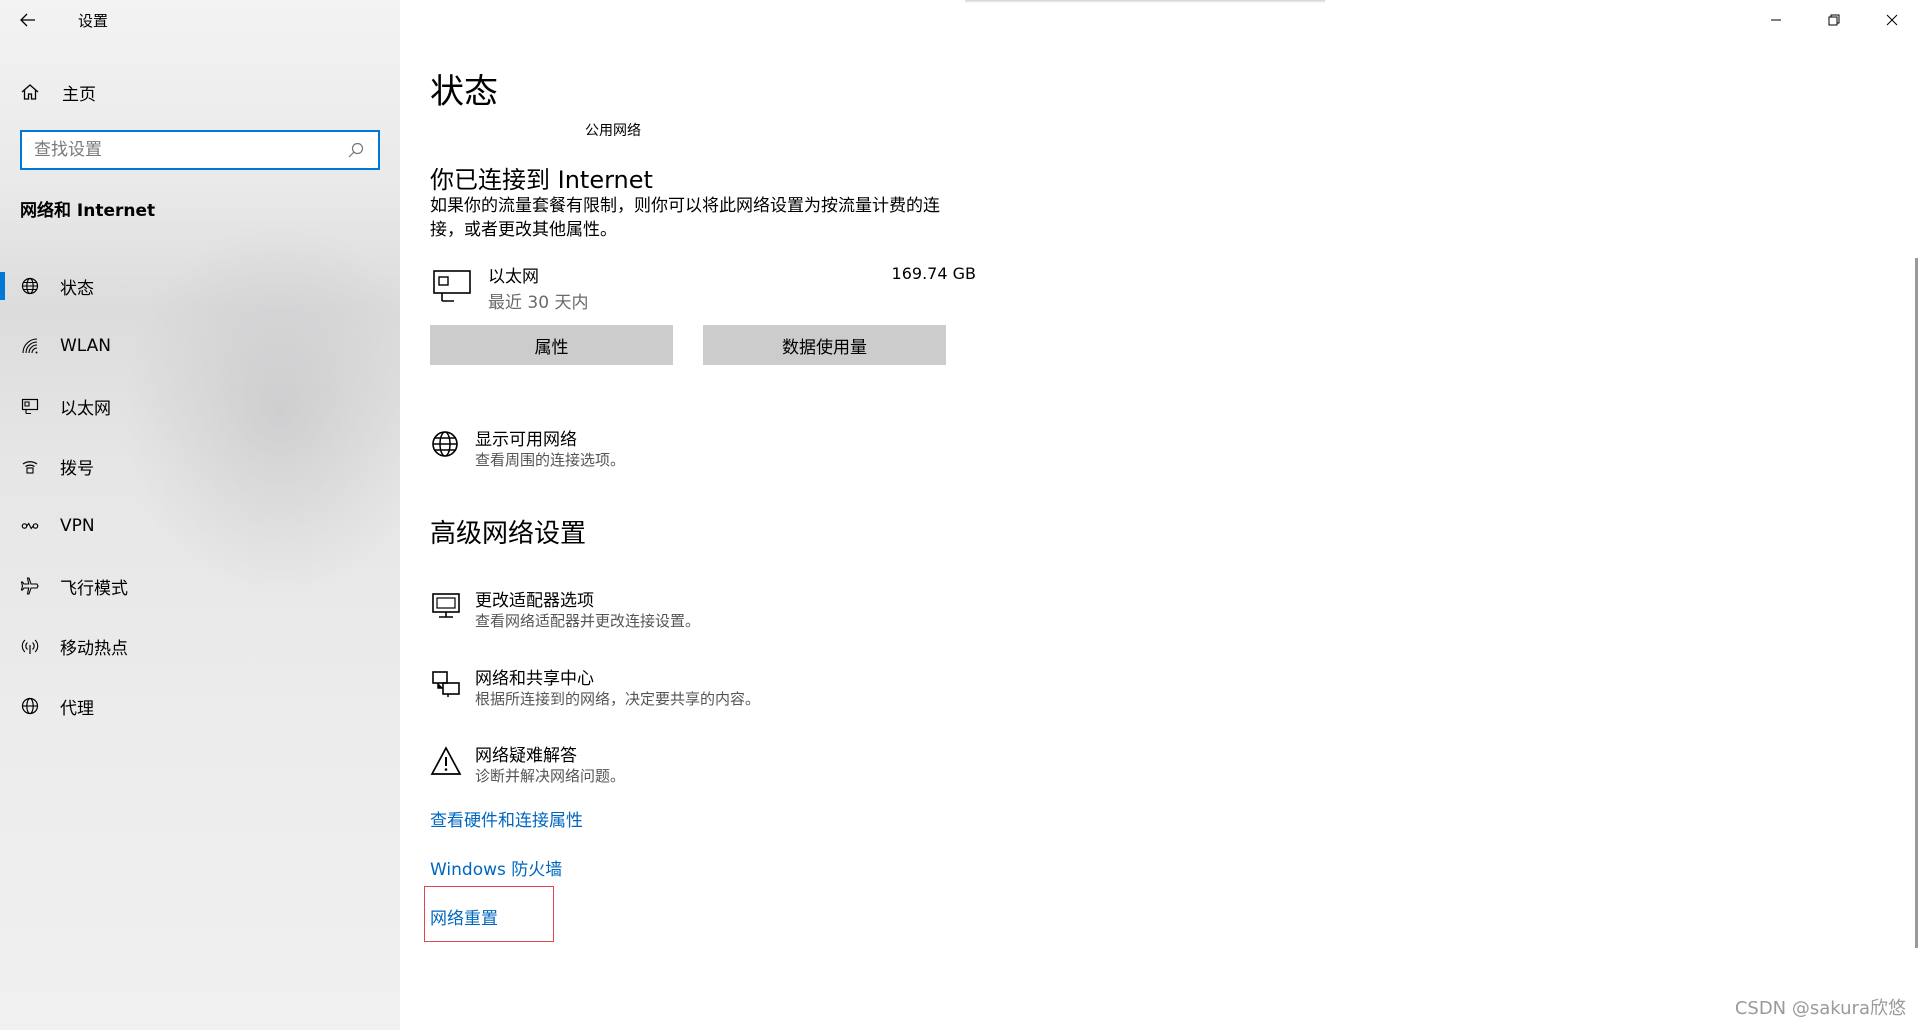 The width and height of the screenshot is (1920, 1030). Describe the element at coordinates (618, 699) in the screenshot. I see `advanced-item-subtitle: 根据所连接到的网络，决定要共享的内容。` at that location.